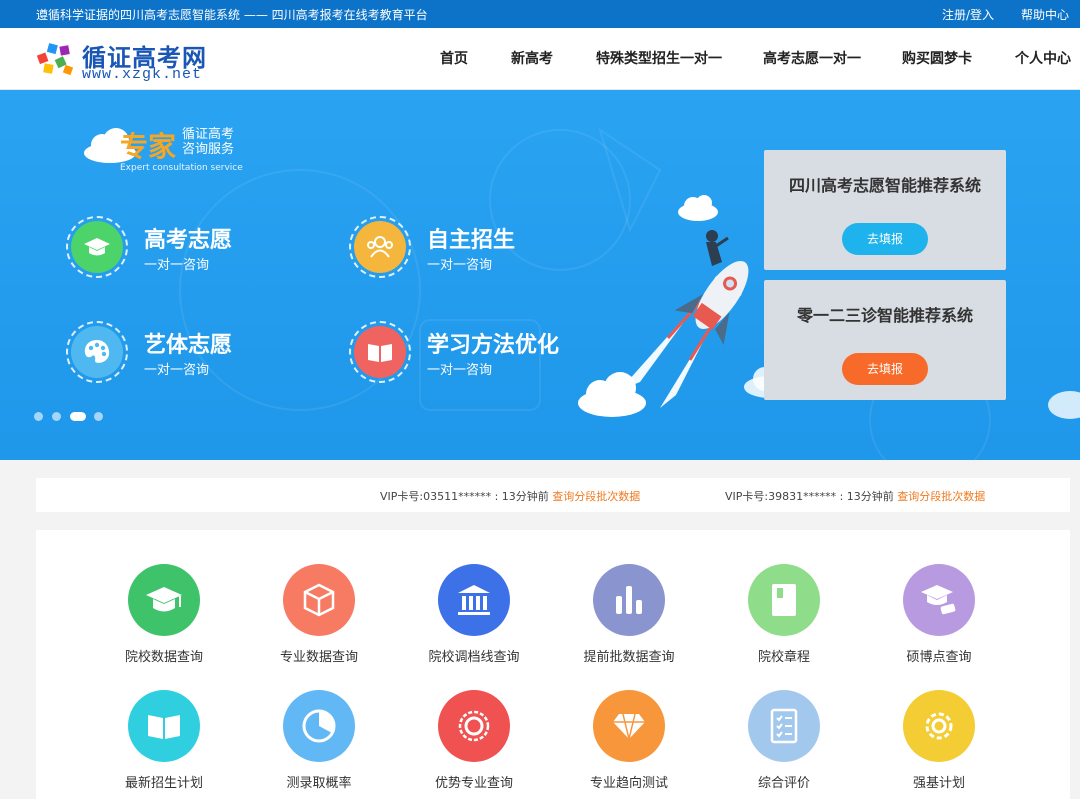 Image resolution: width=1080 pixels, height=799 pixels. I want to click on recommend-card-diagnosis: 零一二三诊智能推荐系统 去填报, so click(885, 340).